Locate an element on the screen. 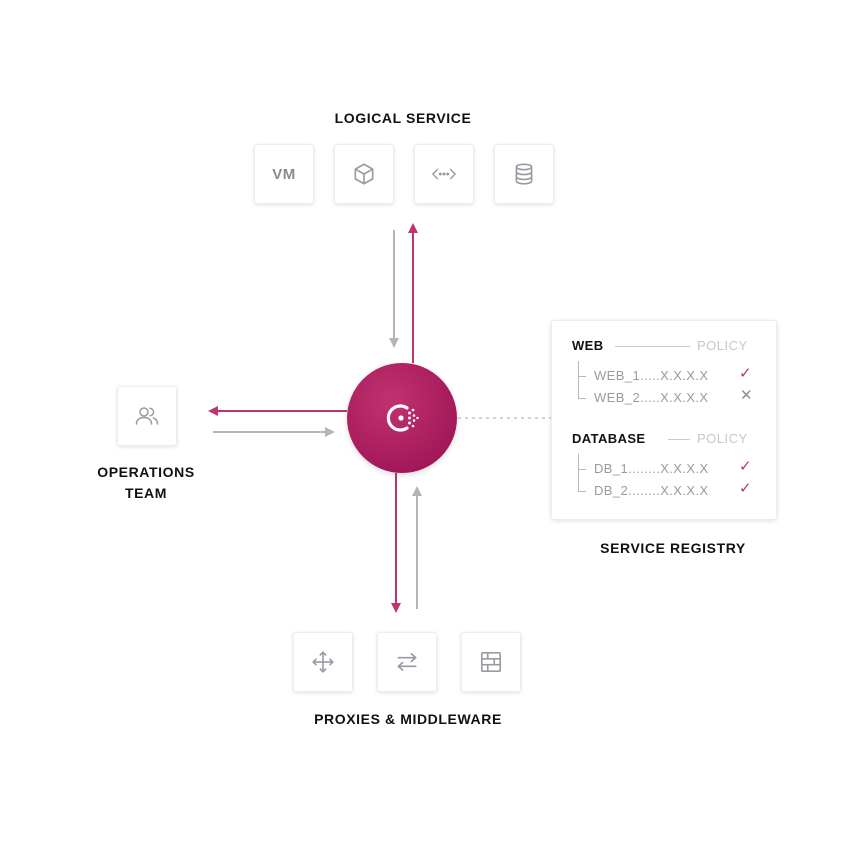  firewall-box is located at coordinates (491, 662).